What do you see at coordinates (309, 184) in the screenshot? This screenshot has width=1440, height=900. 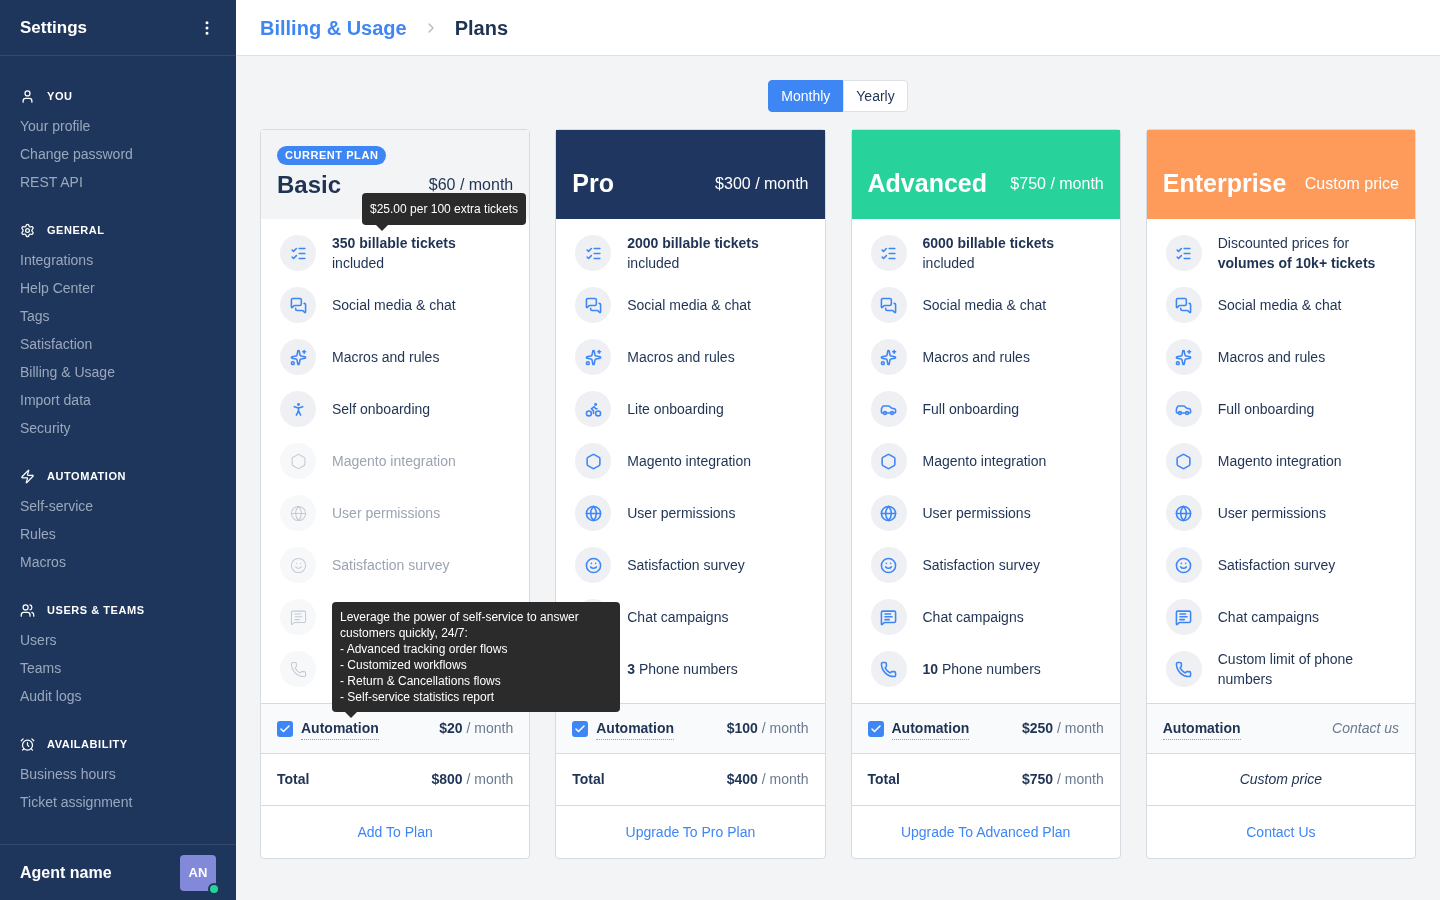 I see `plan-name: Basic` at bounding box center [309, 184].